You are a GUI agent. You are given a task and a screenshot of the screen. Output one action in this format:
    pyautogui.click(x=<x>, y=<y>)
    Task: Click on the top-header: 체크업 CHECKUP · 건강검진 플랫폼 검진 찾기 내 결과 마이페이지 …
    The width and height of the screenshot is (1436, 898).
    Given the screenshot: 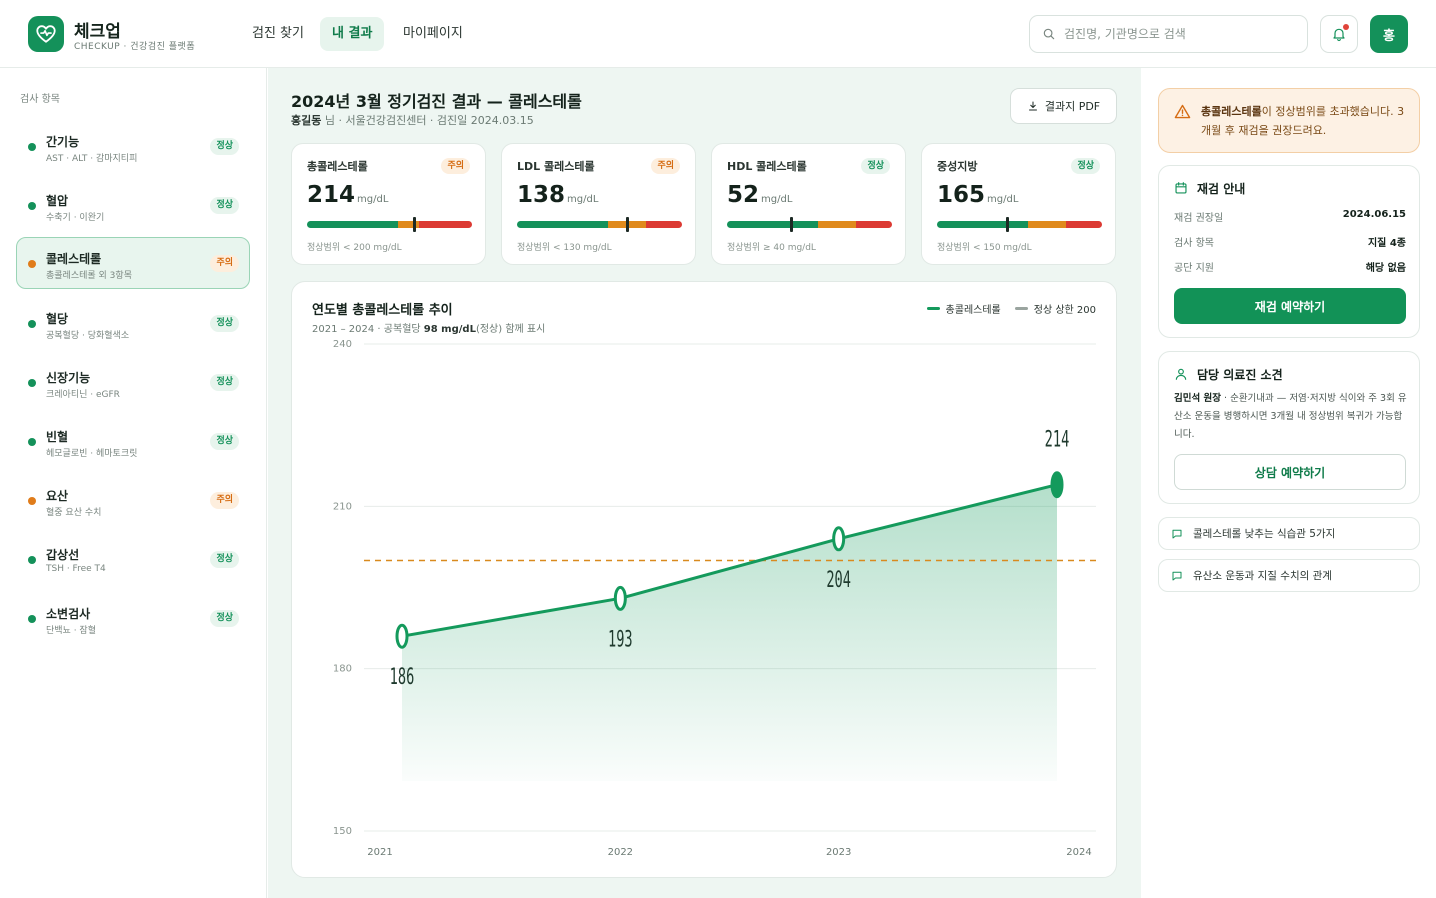 What is the action you would take?
    pyautogui.click(x=718, y=34)
    